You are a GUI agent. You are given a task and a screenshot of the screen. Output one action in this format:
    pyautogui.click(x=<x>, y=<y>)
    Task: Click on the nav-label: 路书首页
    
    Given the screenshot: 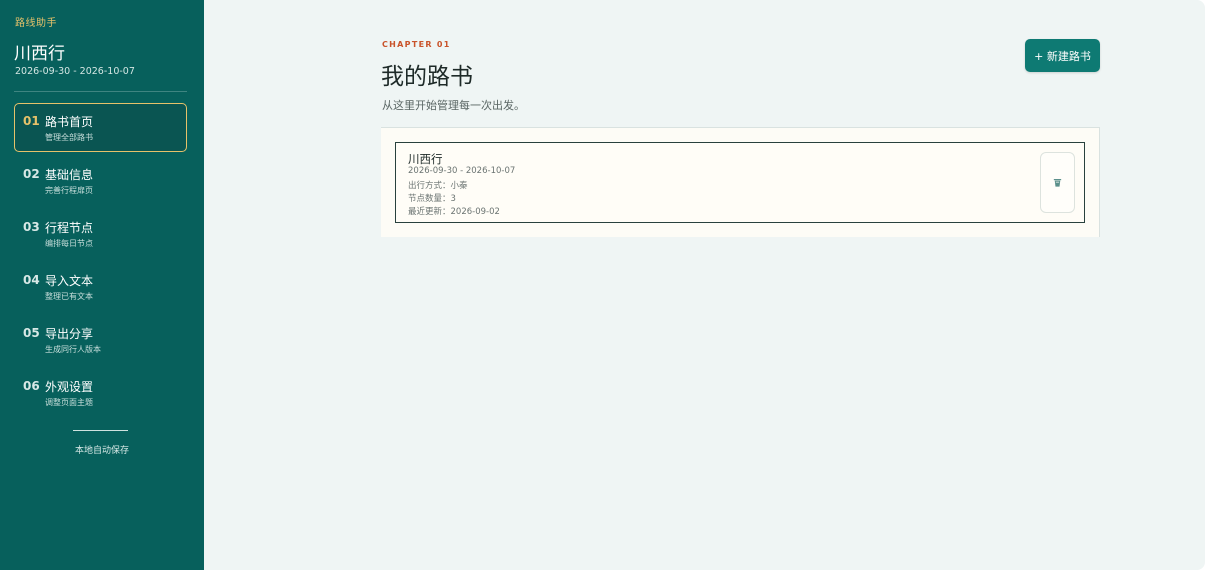 What is the action you would take?
    pyautogui.click(x=69, y=122)
    